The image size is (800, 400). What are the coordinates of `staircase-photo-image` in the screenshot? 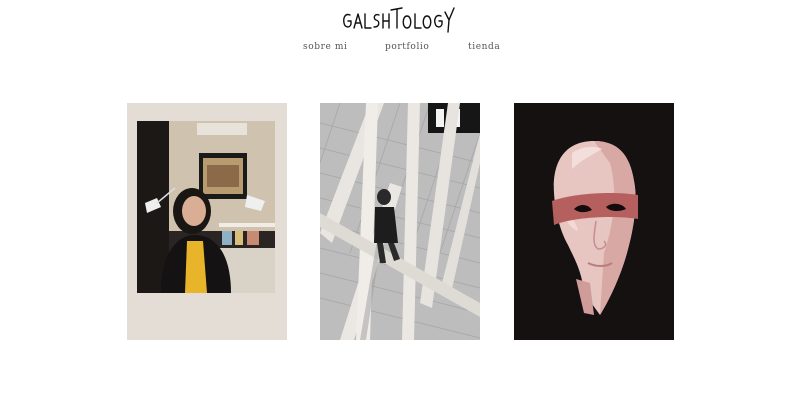 It's located at (400, 221).